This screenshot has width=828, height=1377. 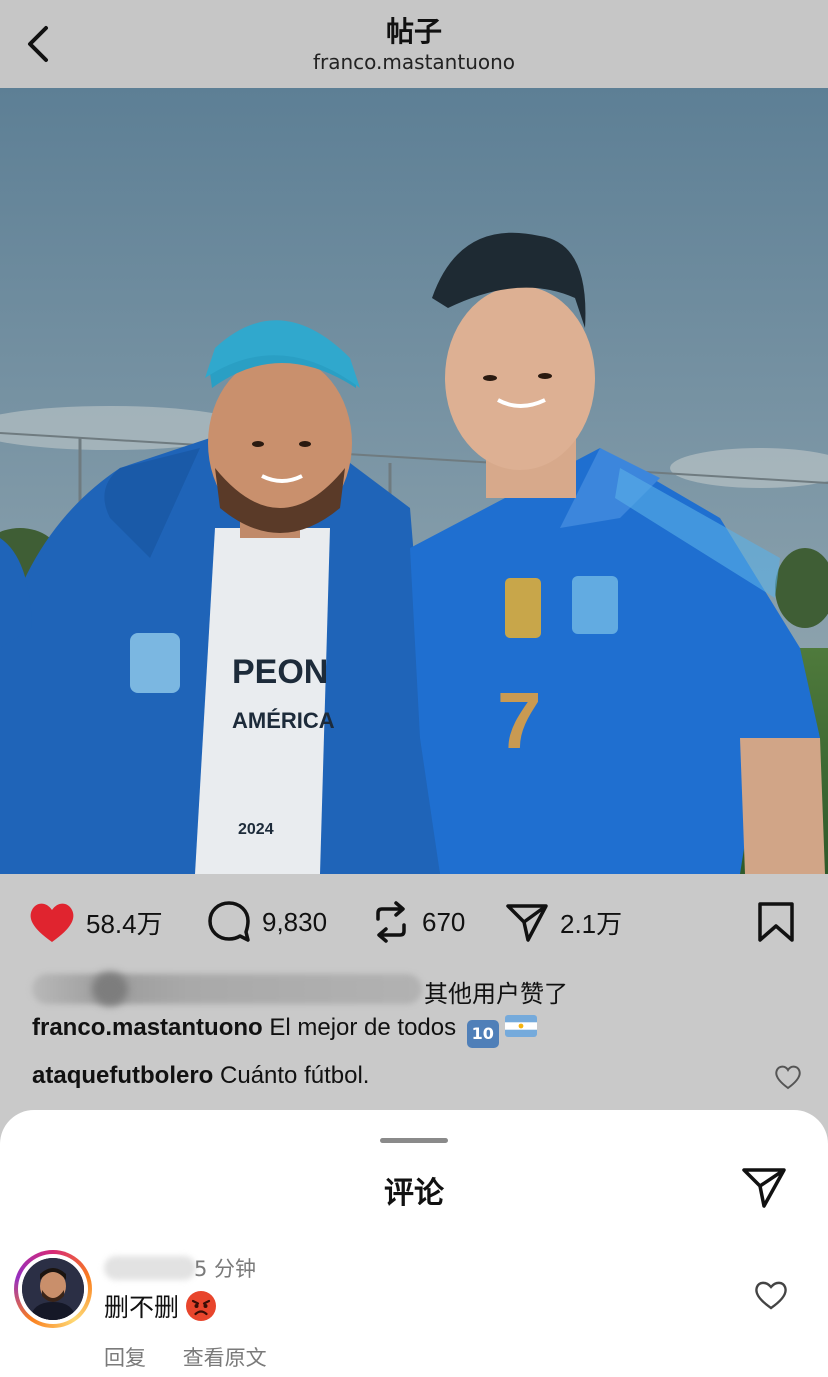 What do you see at coordinates (482, 1034) in the screenshot?
I see `keycap-ten-emoji: 10` at bounding box center [482, 1034].